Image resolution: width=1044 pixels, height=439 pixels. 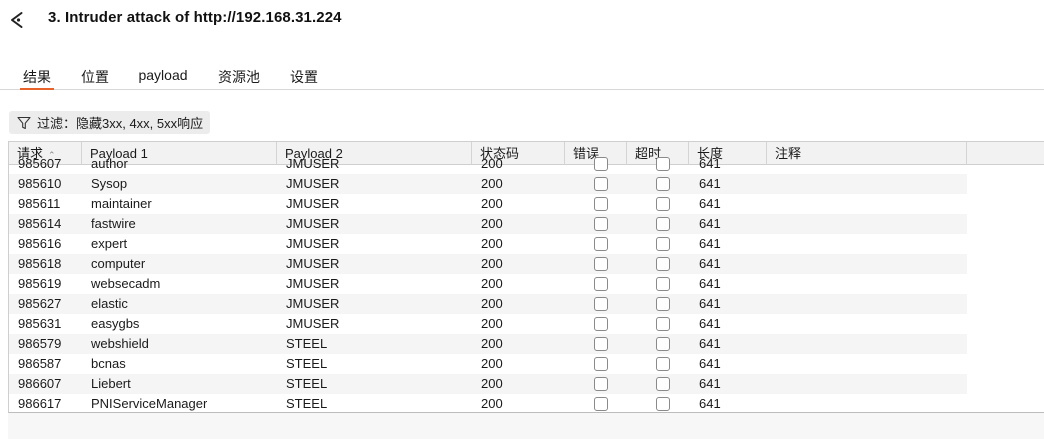 I want to click on cell-request: 985607, so click(x=40, y=163).